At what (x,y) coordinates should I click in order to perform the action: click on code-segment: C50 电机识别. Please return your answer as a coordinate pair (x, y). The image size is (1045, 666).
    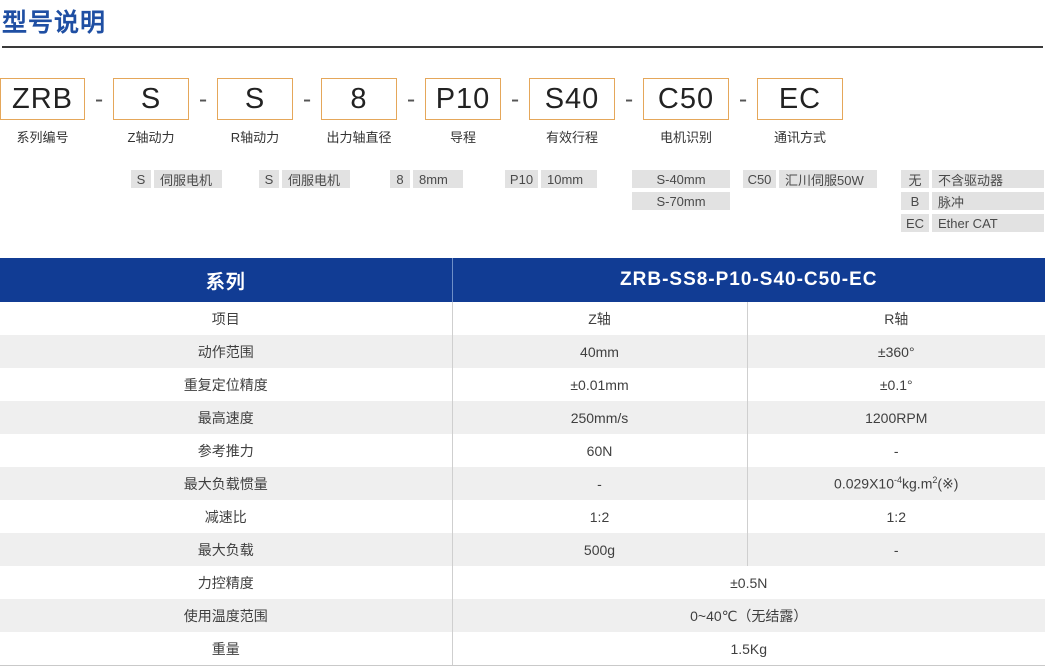
    Looking at the image, I should click on (686, 112).